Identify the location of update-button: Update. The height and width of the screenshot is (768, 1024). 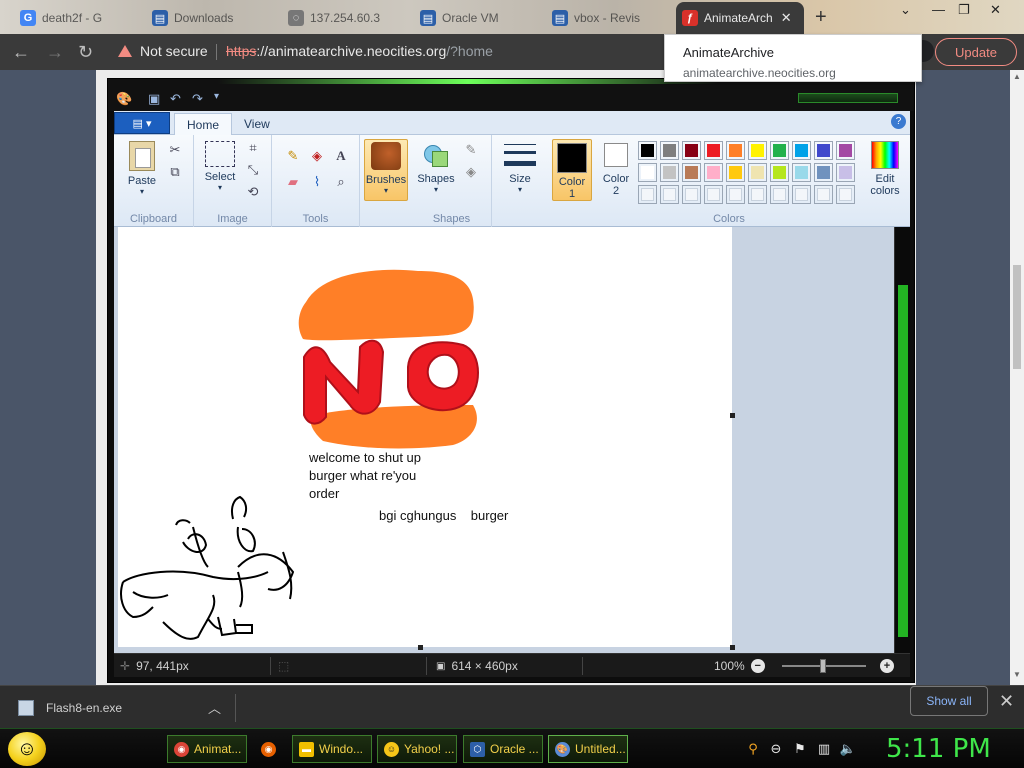
(976, 52).